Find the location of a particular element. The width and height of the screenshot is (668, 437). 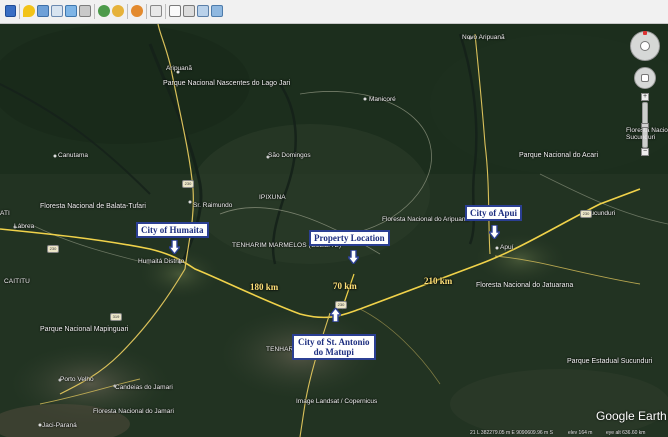

label-ipixuna: IPIXUNA is located at coordinates (272, 197).